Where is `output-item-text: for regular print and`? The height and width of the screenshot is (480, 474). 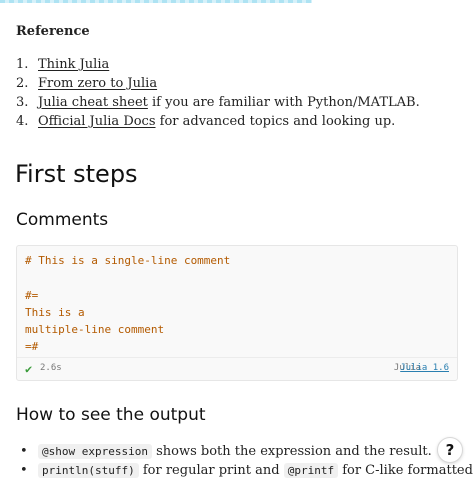
output-item-text: for regular print and is located at coordinates (211, 470).